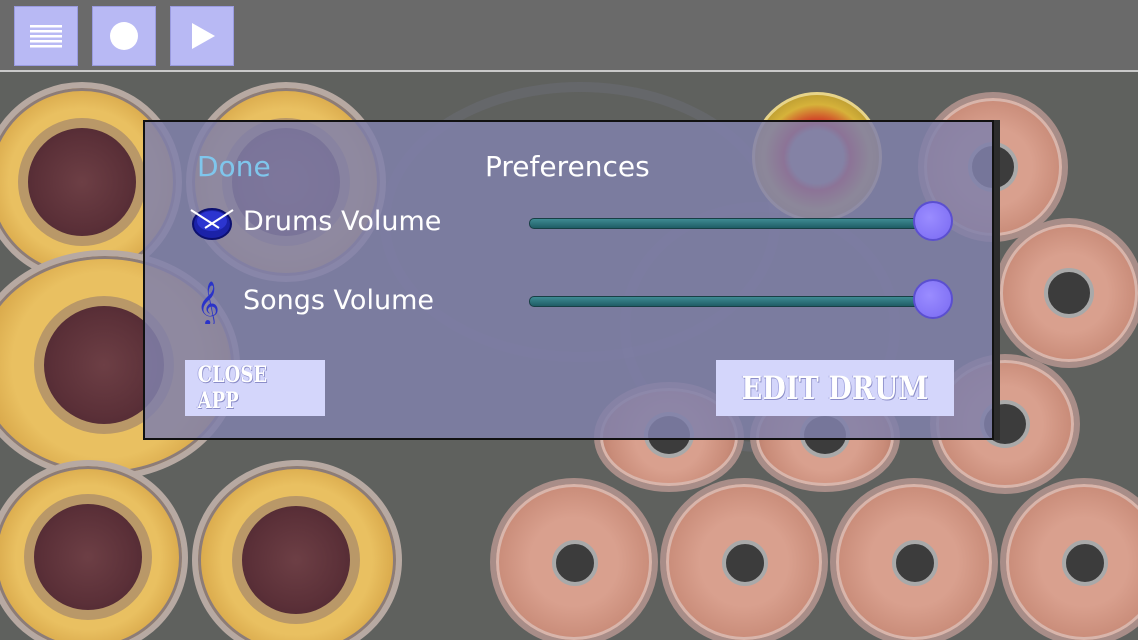 Image resolution: width=1138 pixels, height=640 pixels. I want to click on songs-volume-slider, so click(741, 300).